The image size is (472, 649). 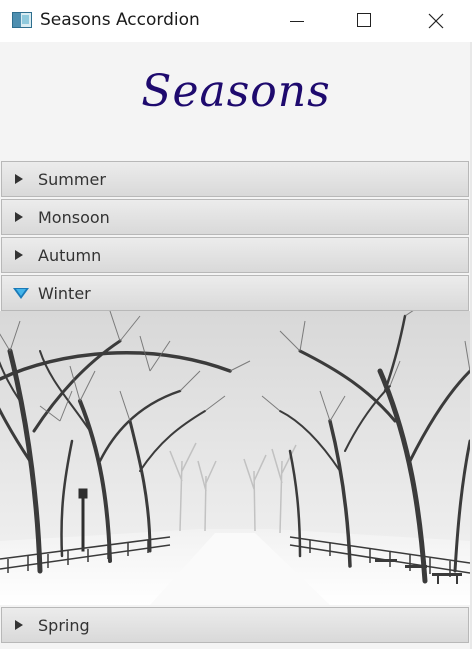 I want to click on pane-label-summer: Summer, so click(x=72, y=179).